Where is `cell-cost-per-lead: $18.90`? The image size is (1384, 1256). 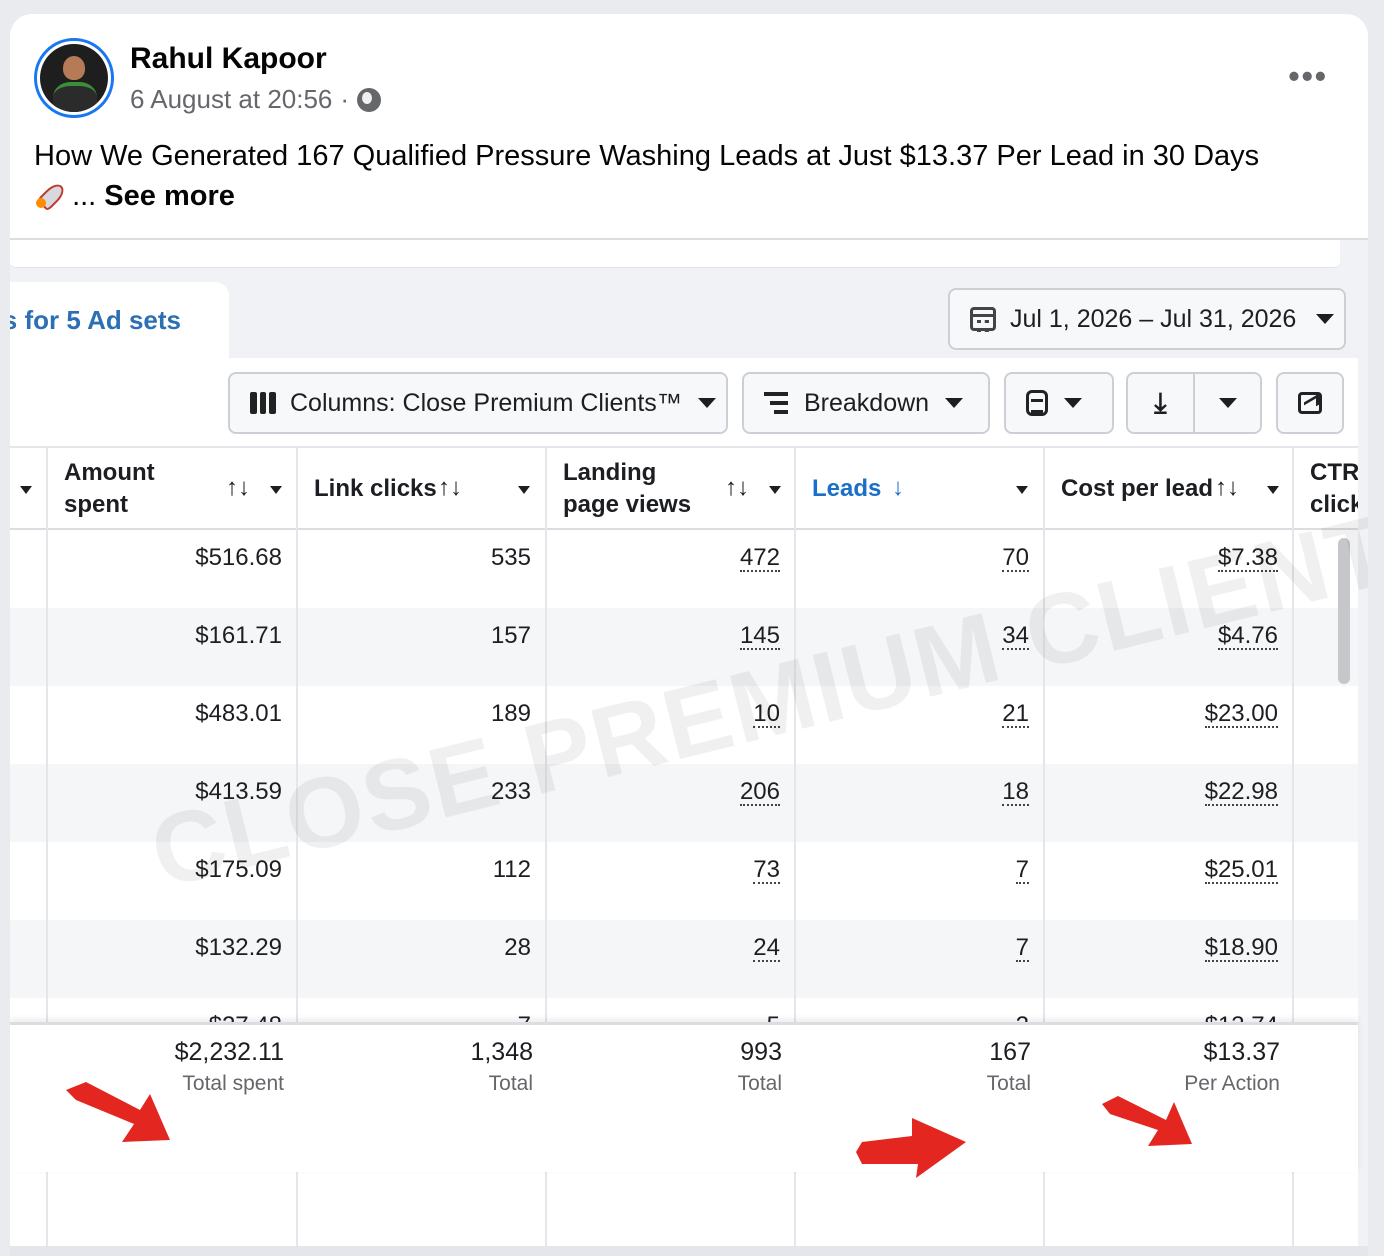 cell-cost-per-lead: $18.90 is located at coordinates (1167, 959).